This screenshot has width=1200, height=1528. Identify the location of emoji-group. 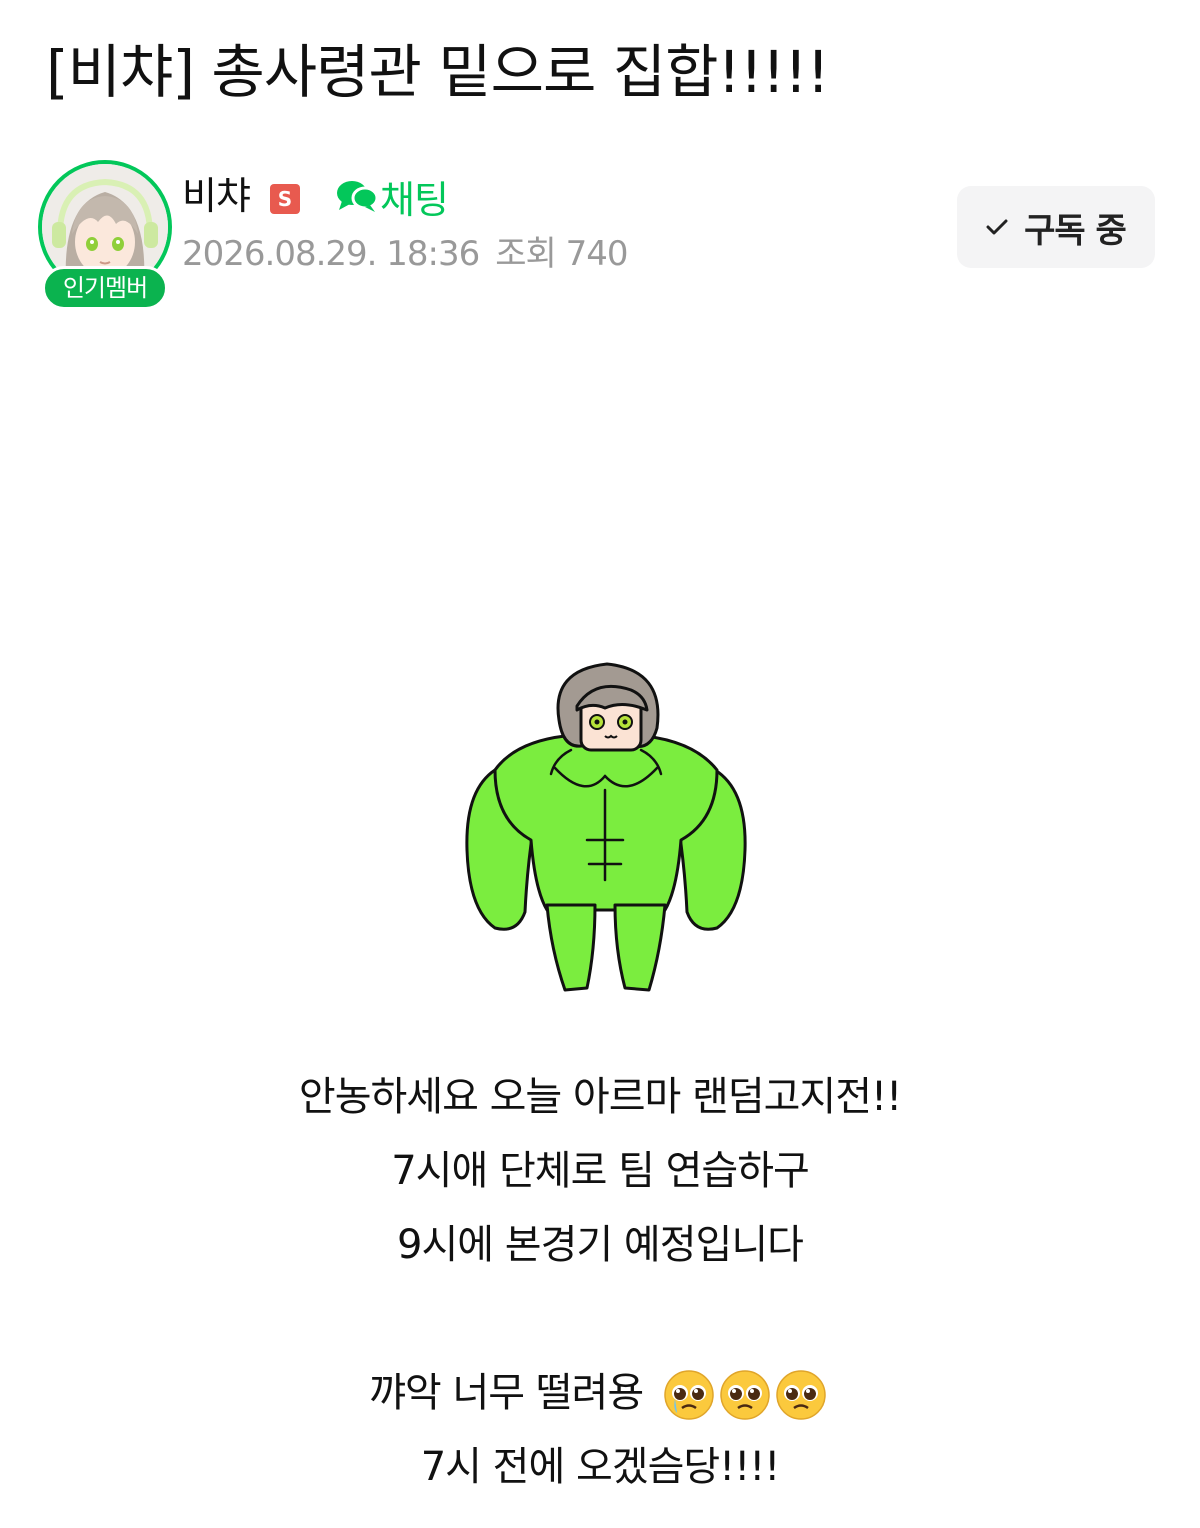
(747, 1395).